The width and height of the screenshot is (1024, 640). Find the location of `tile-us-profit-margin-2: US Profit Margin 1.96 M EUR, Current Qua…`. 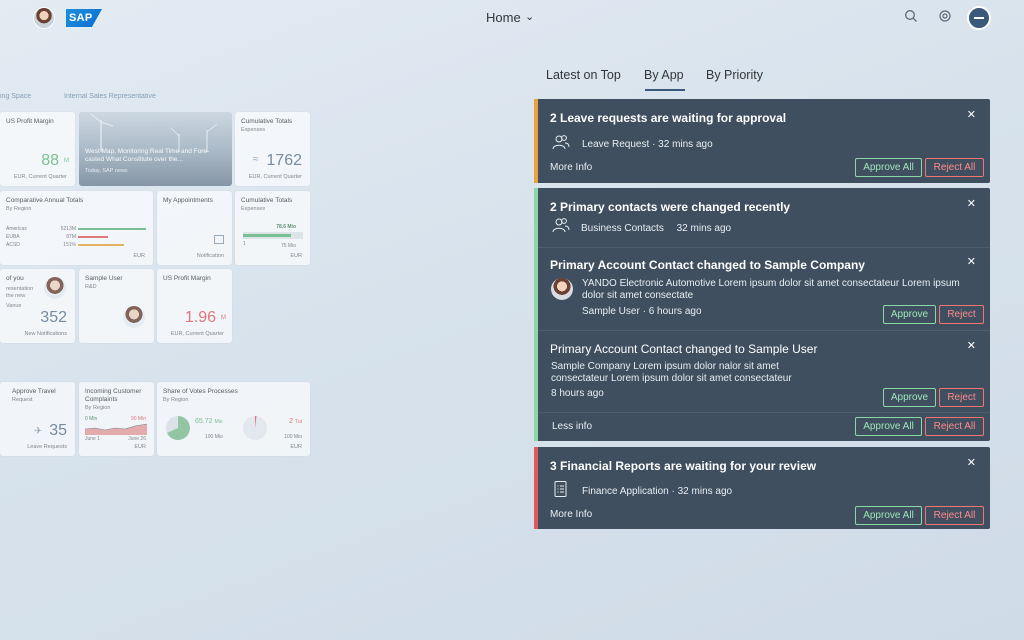

tile-us-profit-margin-2: US Profit Margin 1.96 M EUR, Current Qua… is located at coordinates (194, 306).